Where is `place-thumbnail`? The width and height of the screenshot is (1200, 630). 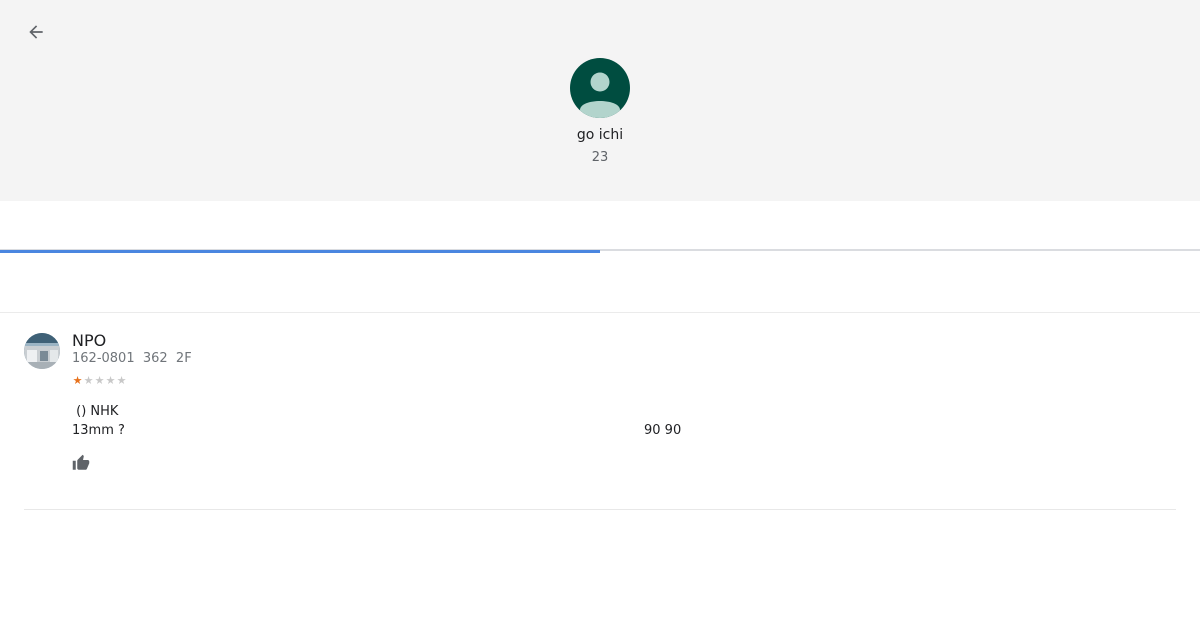 place-thumbnail is located at coordinates (42, 351).